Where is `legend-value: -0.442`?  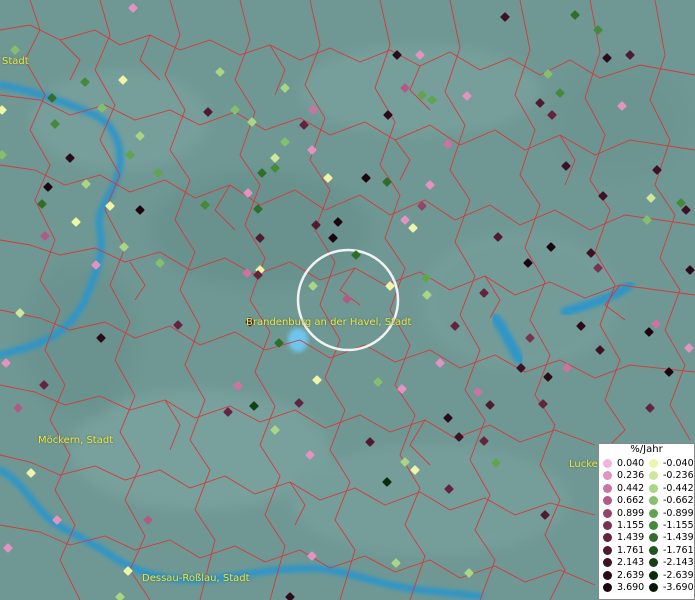 legend-value: -0.442 is located at coordinates (678, 488).